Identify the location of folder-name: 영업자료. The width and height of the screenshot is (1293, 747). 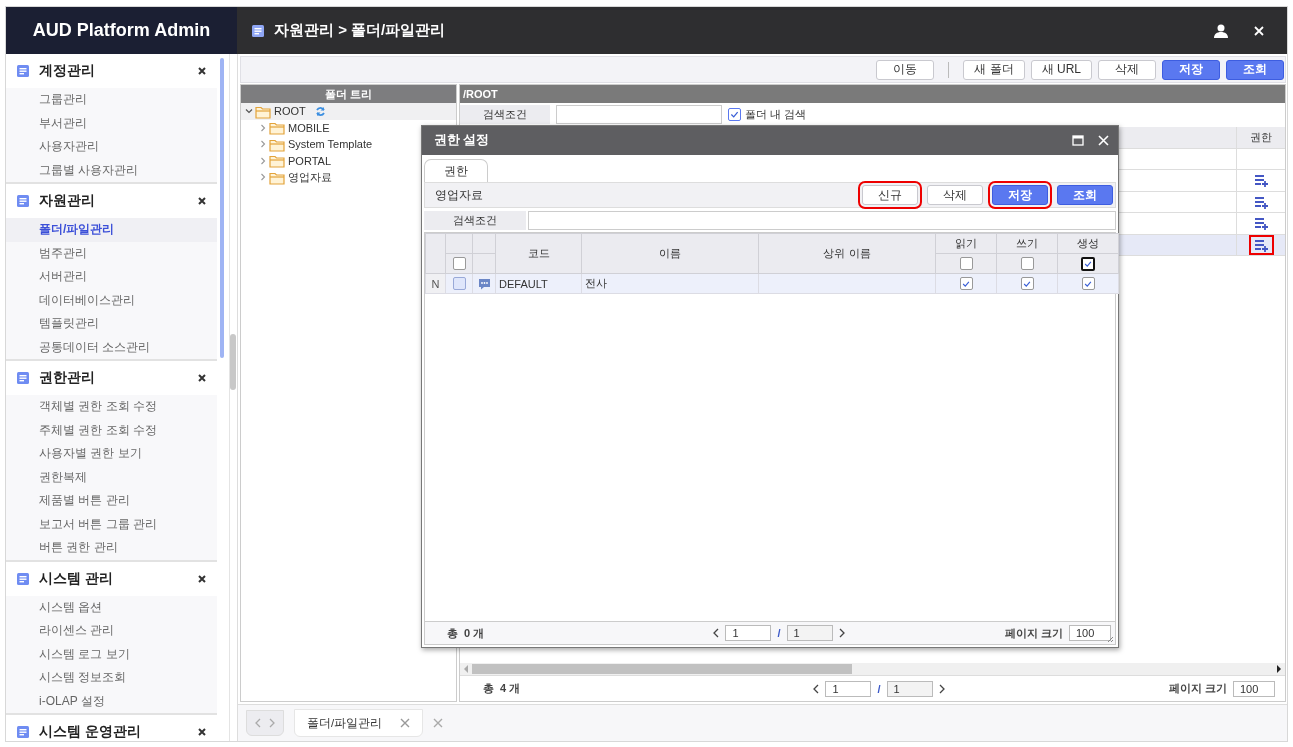
(459, 195).